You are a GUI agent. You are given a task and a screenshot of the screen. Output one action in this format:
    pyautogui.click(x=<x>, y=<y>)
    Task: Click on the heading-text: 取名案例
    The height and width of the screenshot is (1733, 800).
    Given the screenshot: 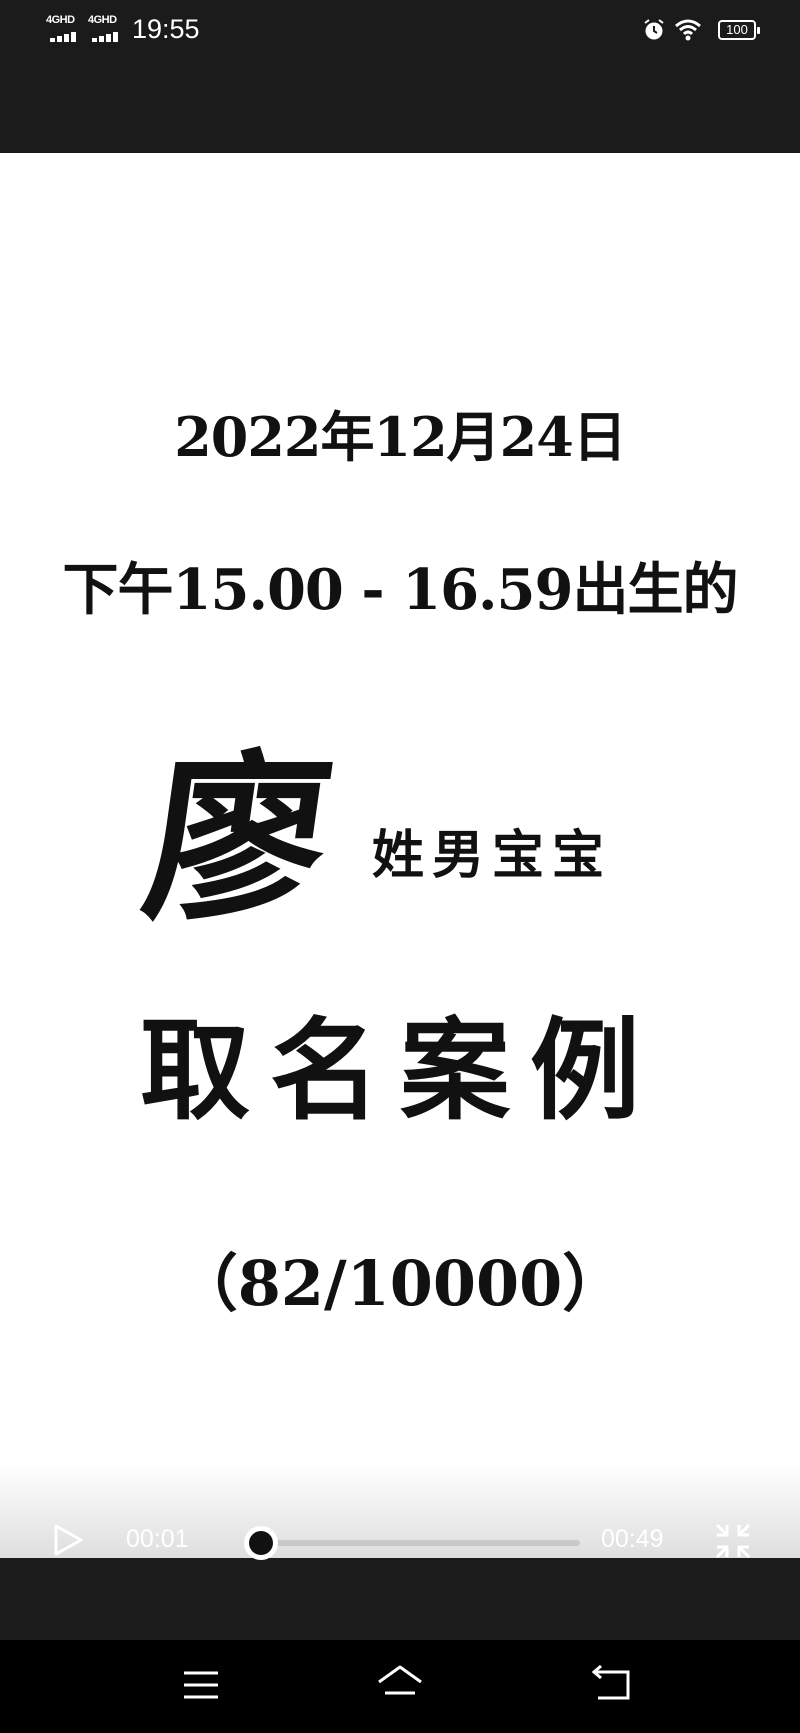 What is the action you would take?
    pyautogui.click(x=400, y=1070)
    